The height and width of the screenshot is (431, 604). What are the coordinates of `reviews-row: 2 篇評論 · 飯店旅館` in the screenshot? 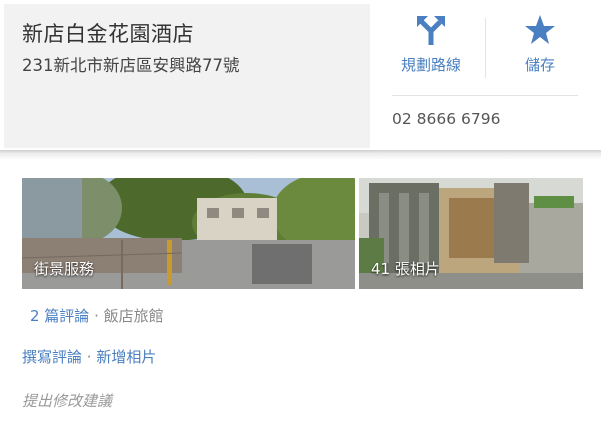 It's located at (97, 315).